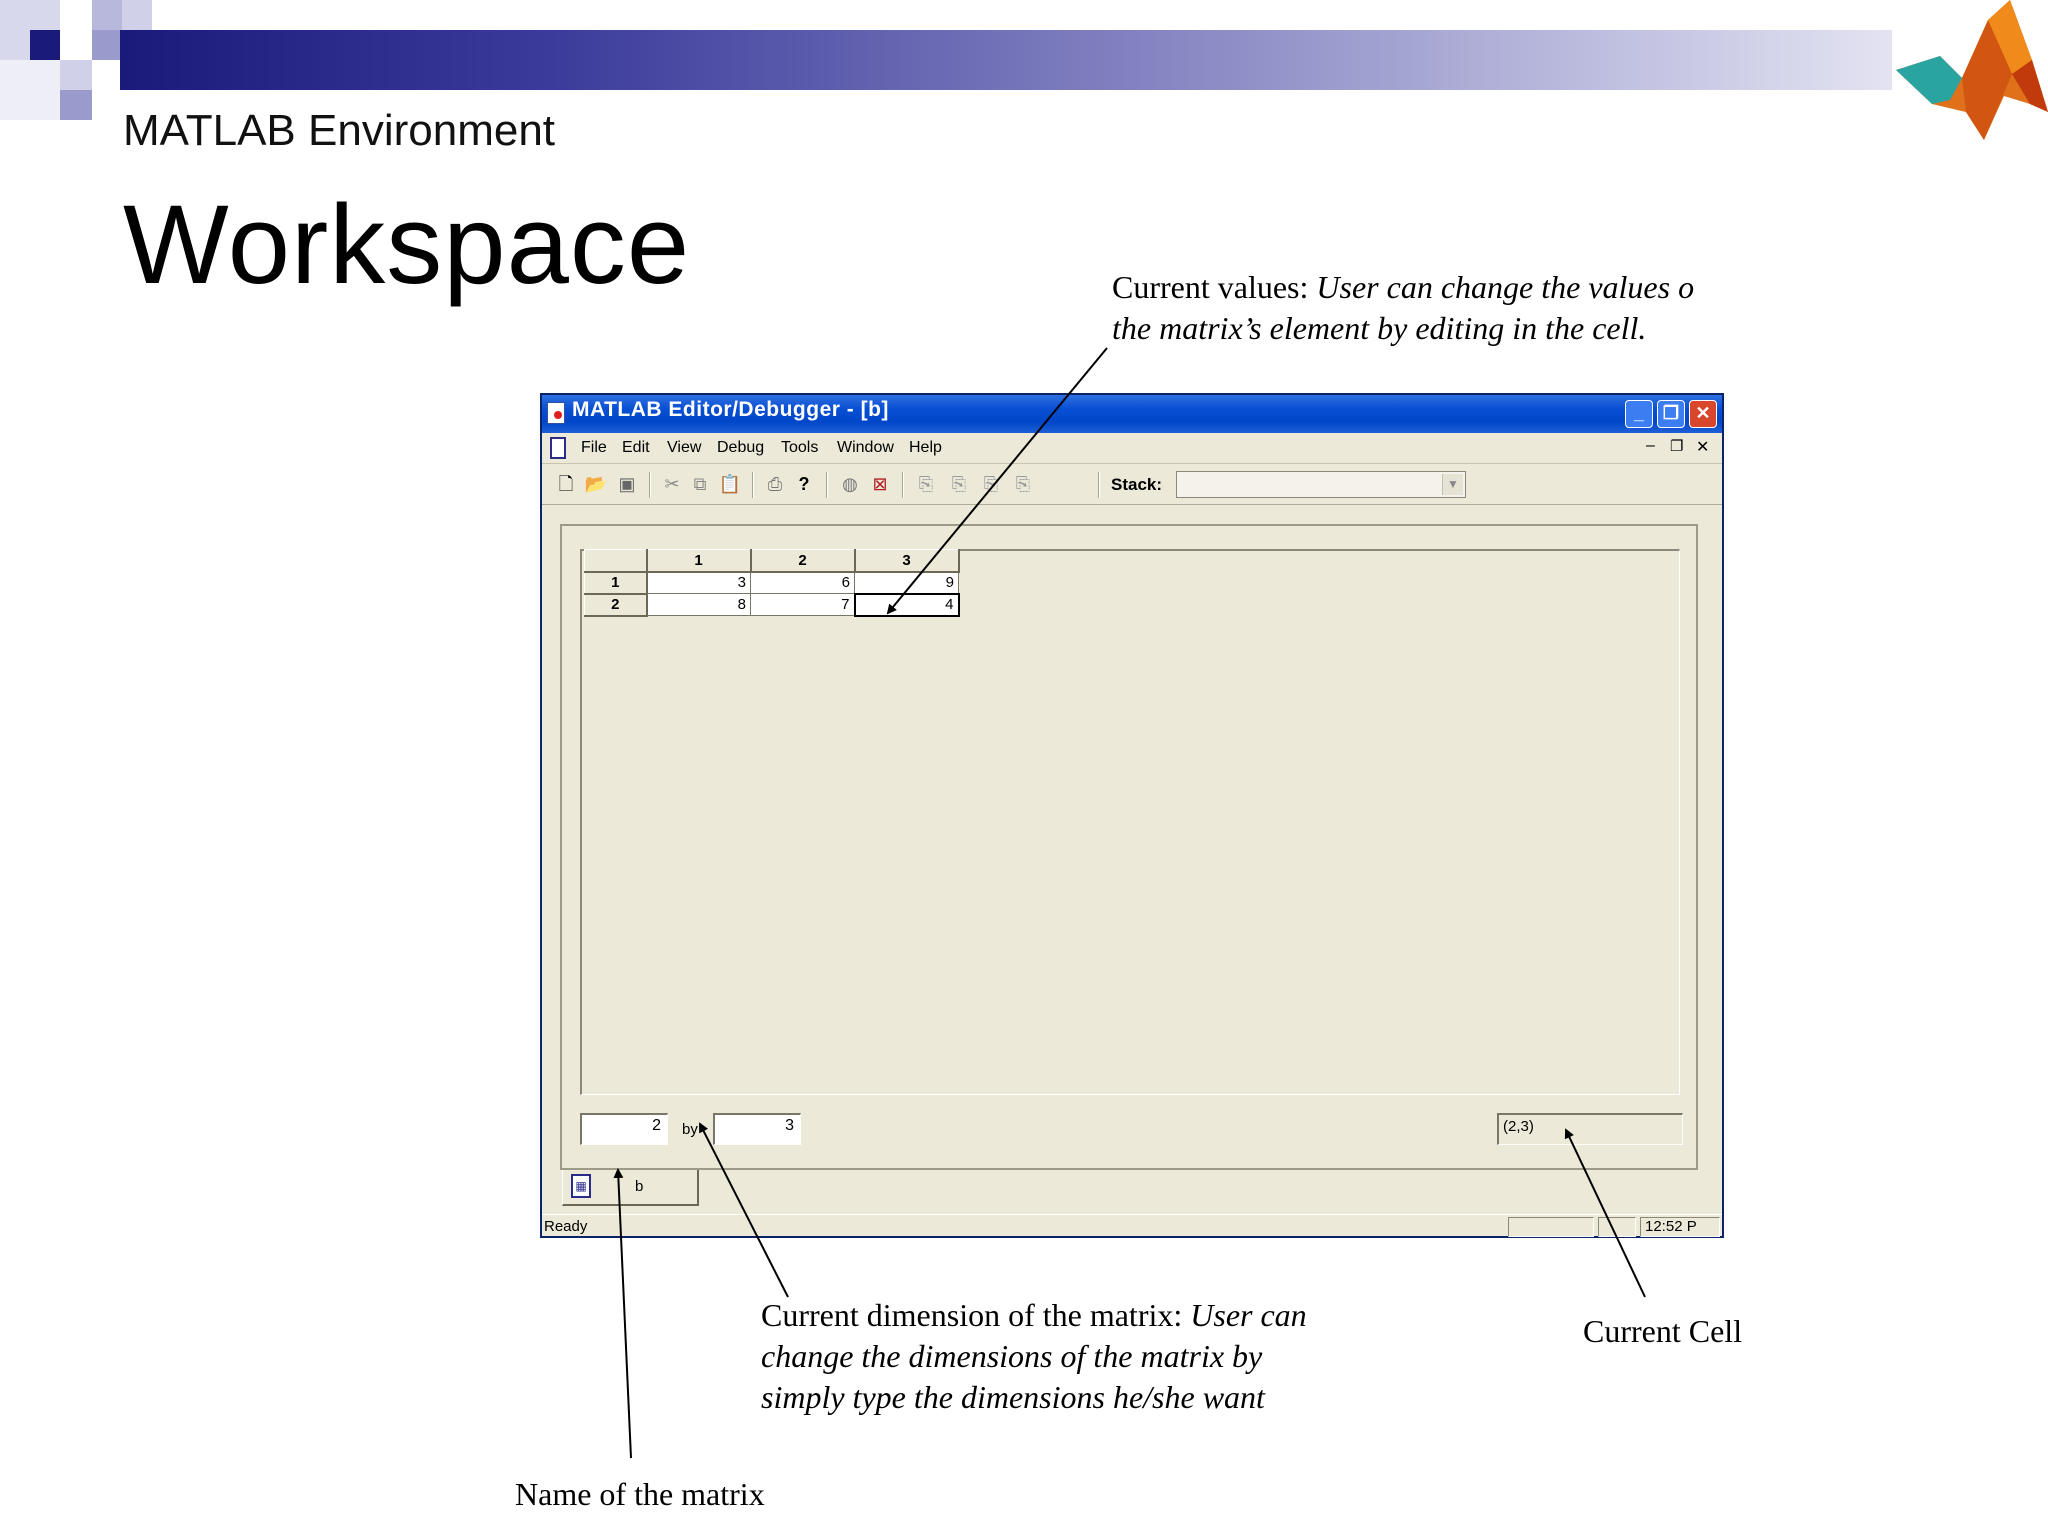 This screenshot has width=2048, height=1536. Describe the element at coordinates (906, 582) in the screenshot. I see `matrix-cell: 9` at that location.